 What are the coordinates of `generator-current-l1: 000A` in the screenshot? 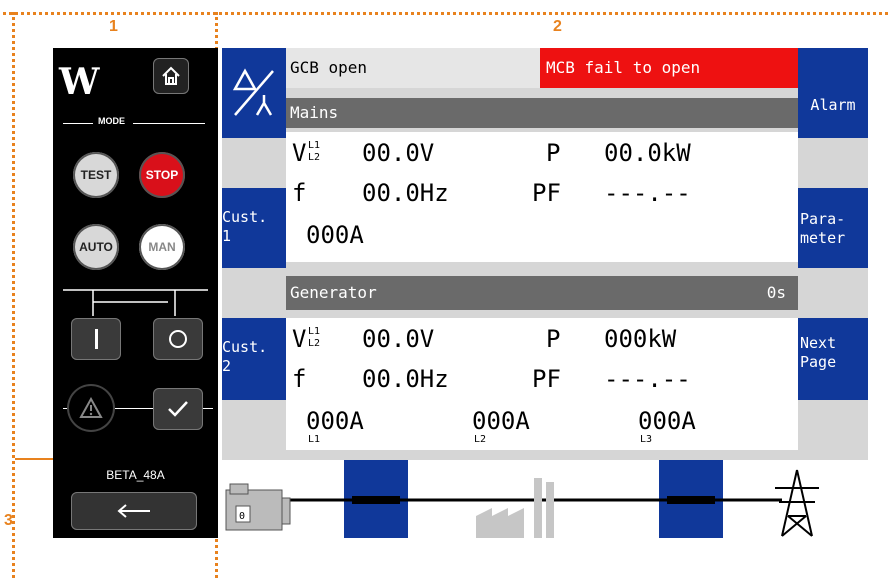 It's located at (335, 421).